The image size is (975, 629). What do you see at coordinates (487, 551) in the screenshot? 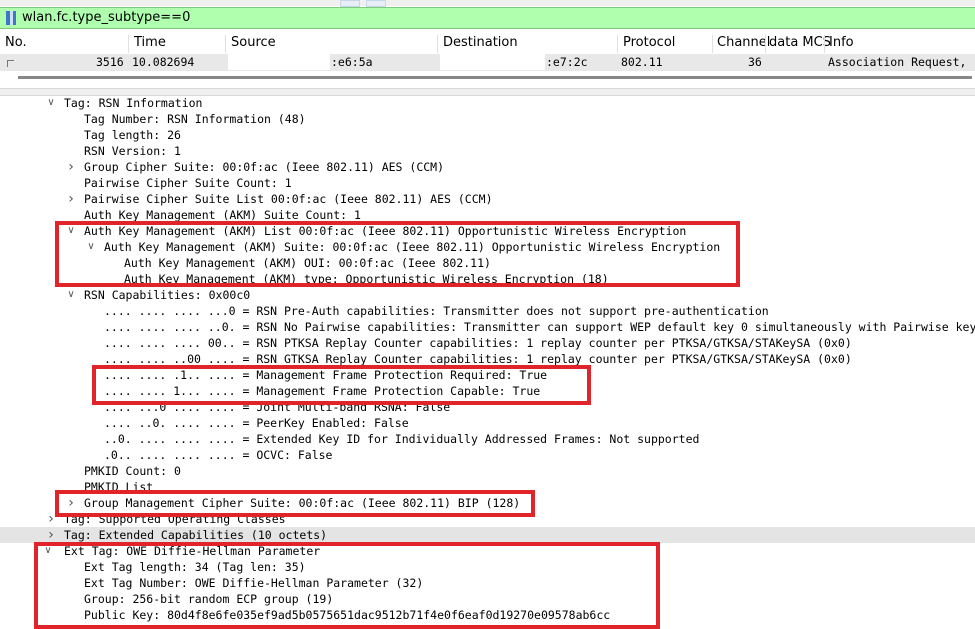
I see `tree-row: ∨ Ext Tag: OWE Diffie-Hellman Parameter` at bounding box center [487, 551].